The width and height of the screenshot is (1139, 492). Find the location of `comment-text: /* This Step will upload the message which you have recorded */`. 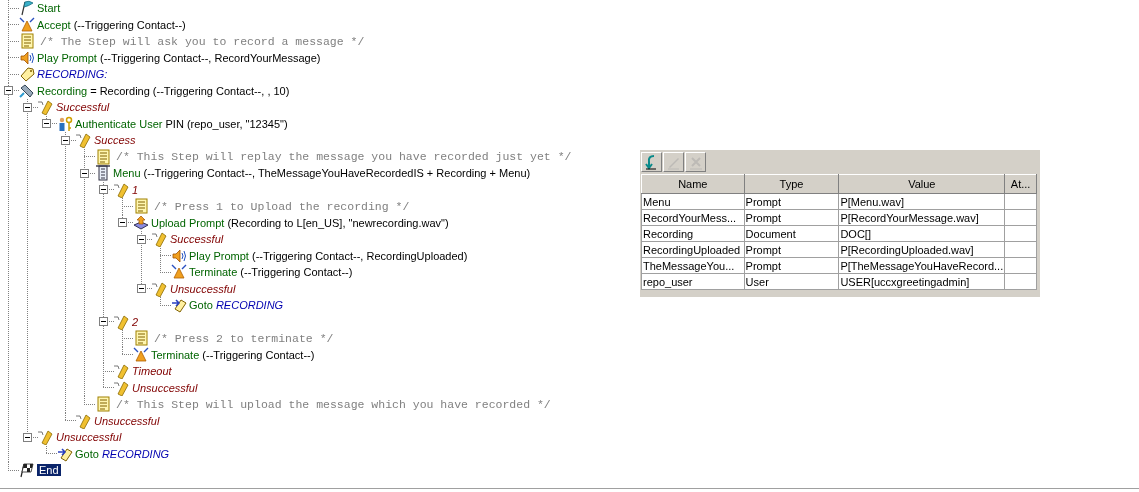

comment-text: /* This Step will upload the message which you have recorded */ is located at coordinates (332, 404).